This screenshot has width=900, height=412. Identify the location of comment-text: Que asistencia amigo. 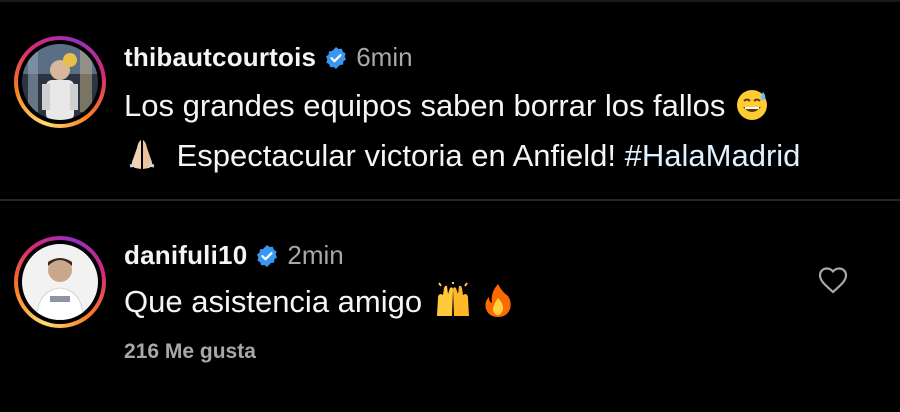
(318, 305).